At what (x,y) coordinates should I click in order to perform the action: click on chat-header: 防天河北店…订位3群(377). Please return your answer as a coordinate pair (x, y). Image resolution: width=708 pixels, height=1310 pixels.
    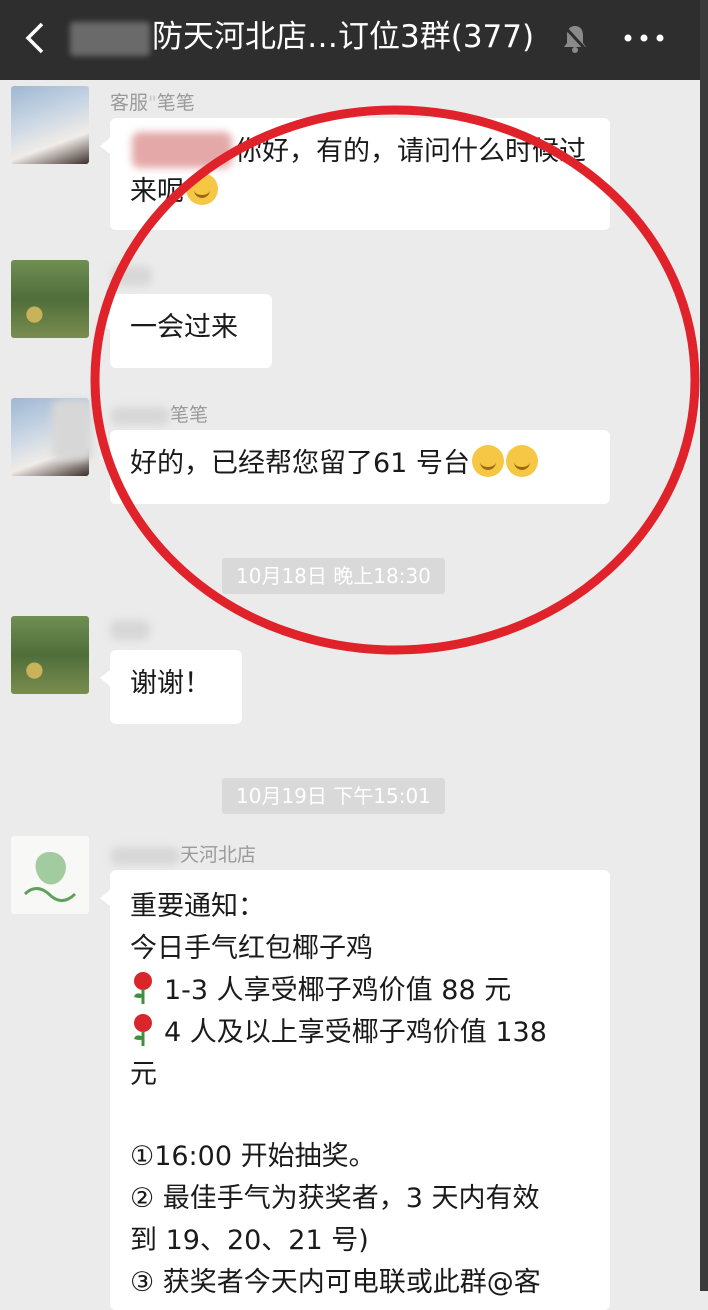
    Looking at the image, I should click on (350, 40).